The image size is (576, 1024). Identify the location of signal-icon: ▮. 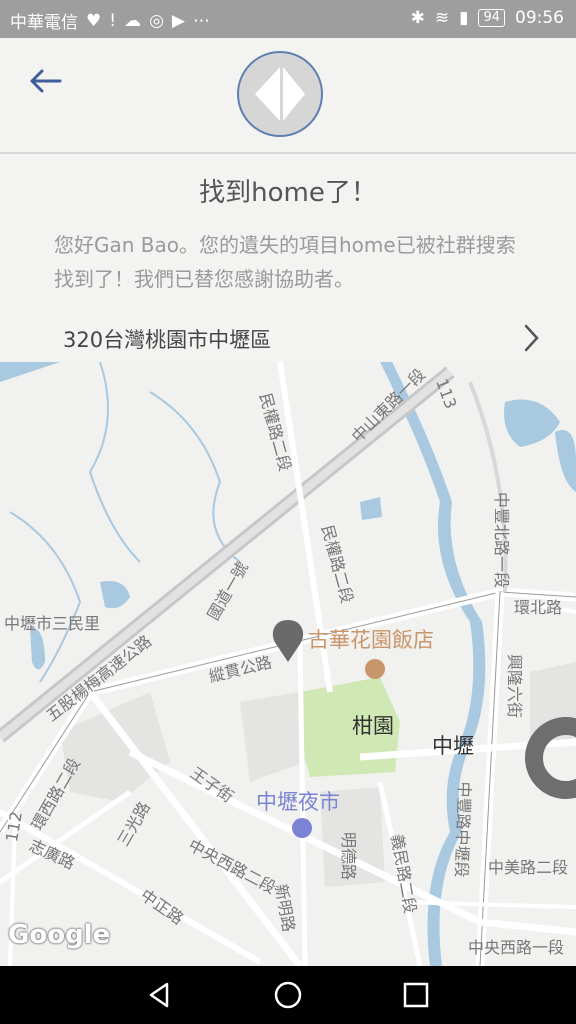
(464, 18).